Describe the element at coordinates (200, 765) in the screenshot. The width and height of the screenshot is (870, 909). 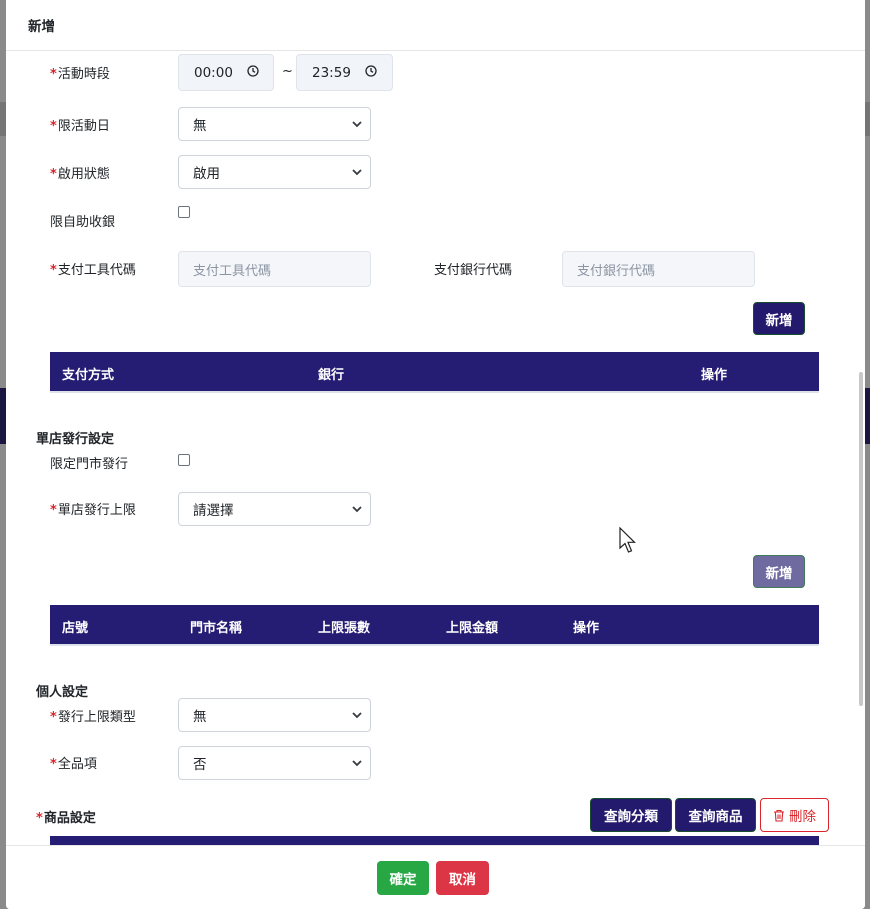
I see `all-items-value: 否` at that location.